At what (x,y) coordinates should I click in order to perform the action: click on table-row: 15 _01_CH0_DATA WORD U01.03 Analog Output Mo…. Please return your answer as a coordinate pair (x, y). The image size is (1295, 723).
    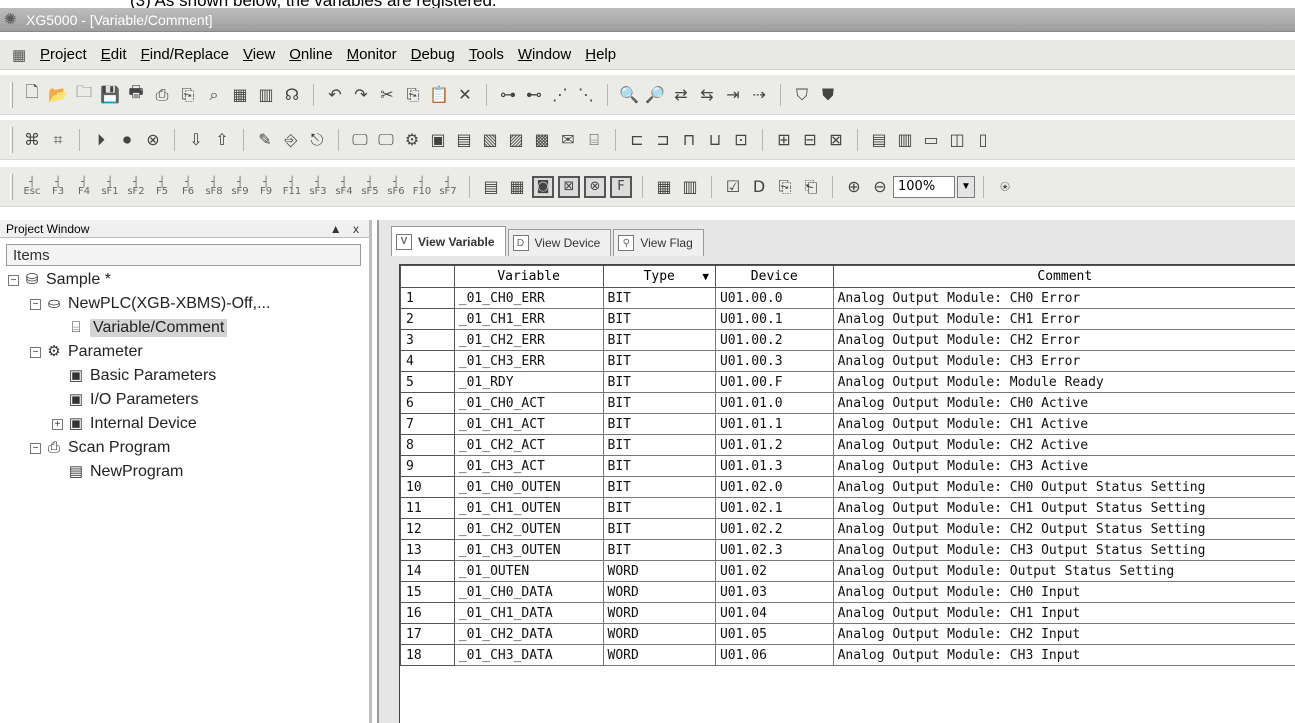
    Looking at the image, I should click on (847, 592).